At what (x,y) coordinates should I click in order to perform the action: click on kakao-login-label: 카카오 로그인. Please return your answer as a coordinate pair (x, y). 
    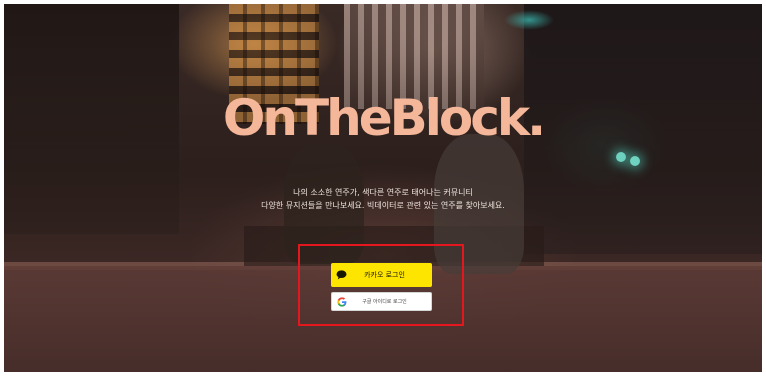
    Looking at the image, I should click on (384, 275).